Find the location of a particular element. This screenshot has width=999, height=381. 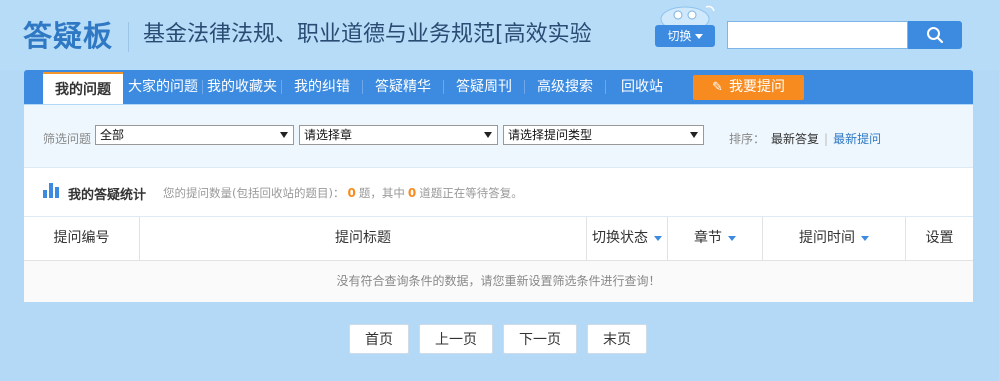

switch-course-button: 切换 is located at coordinates (685, 36).